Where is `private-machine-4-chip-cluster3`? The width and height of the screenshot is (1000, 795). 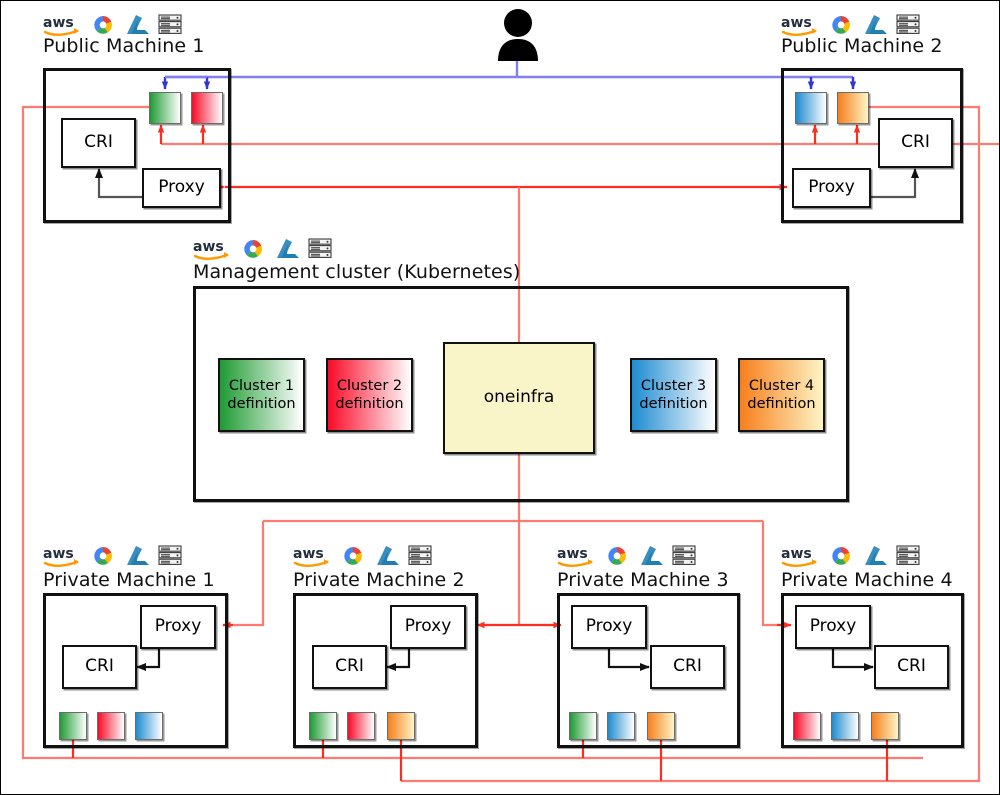 private-machine-4-chip-cluster3 is located at coordinates (845, 726).